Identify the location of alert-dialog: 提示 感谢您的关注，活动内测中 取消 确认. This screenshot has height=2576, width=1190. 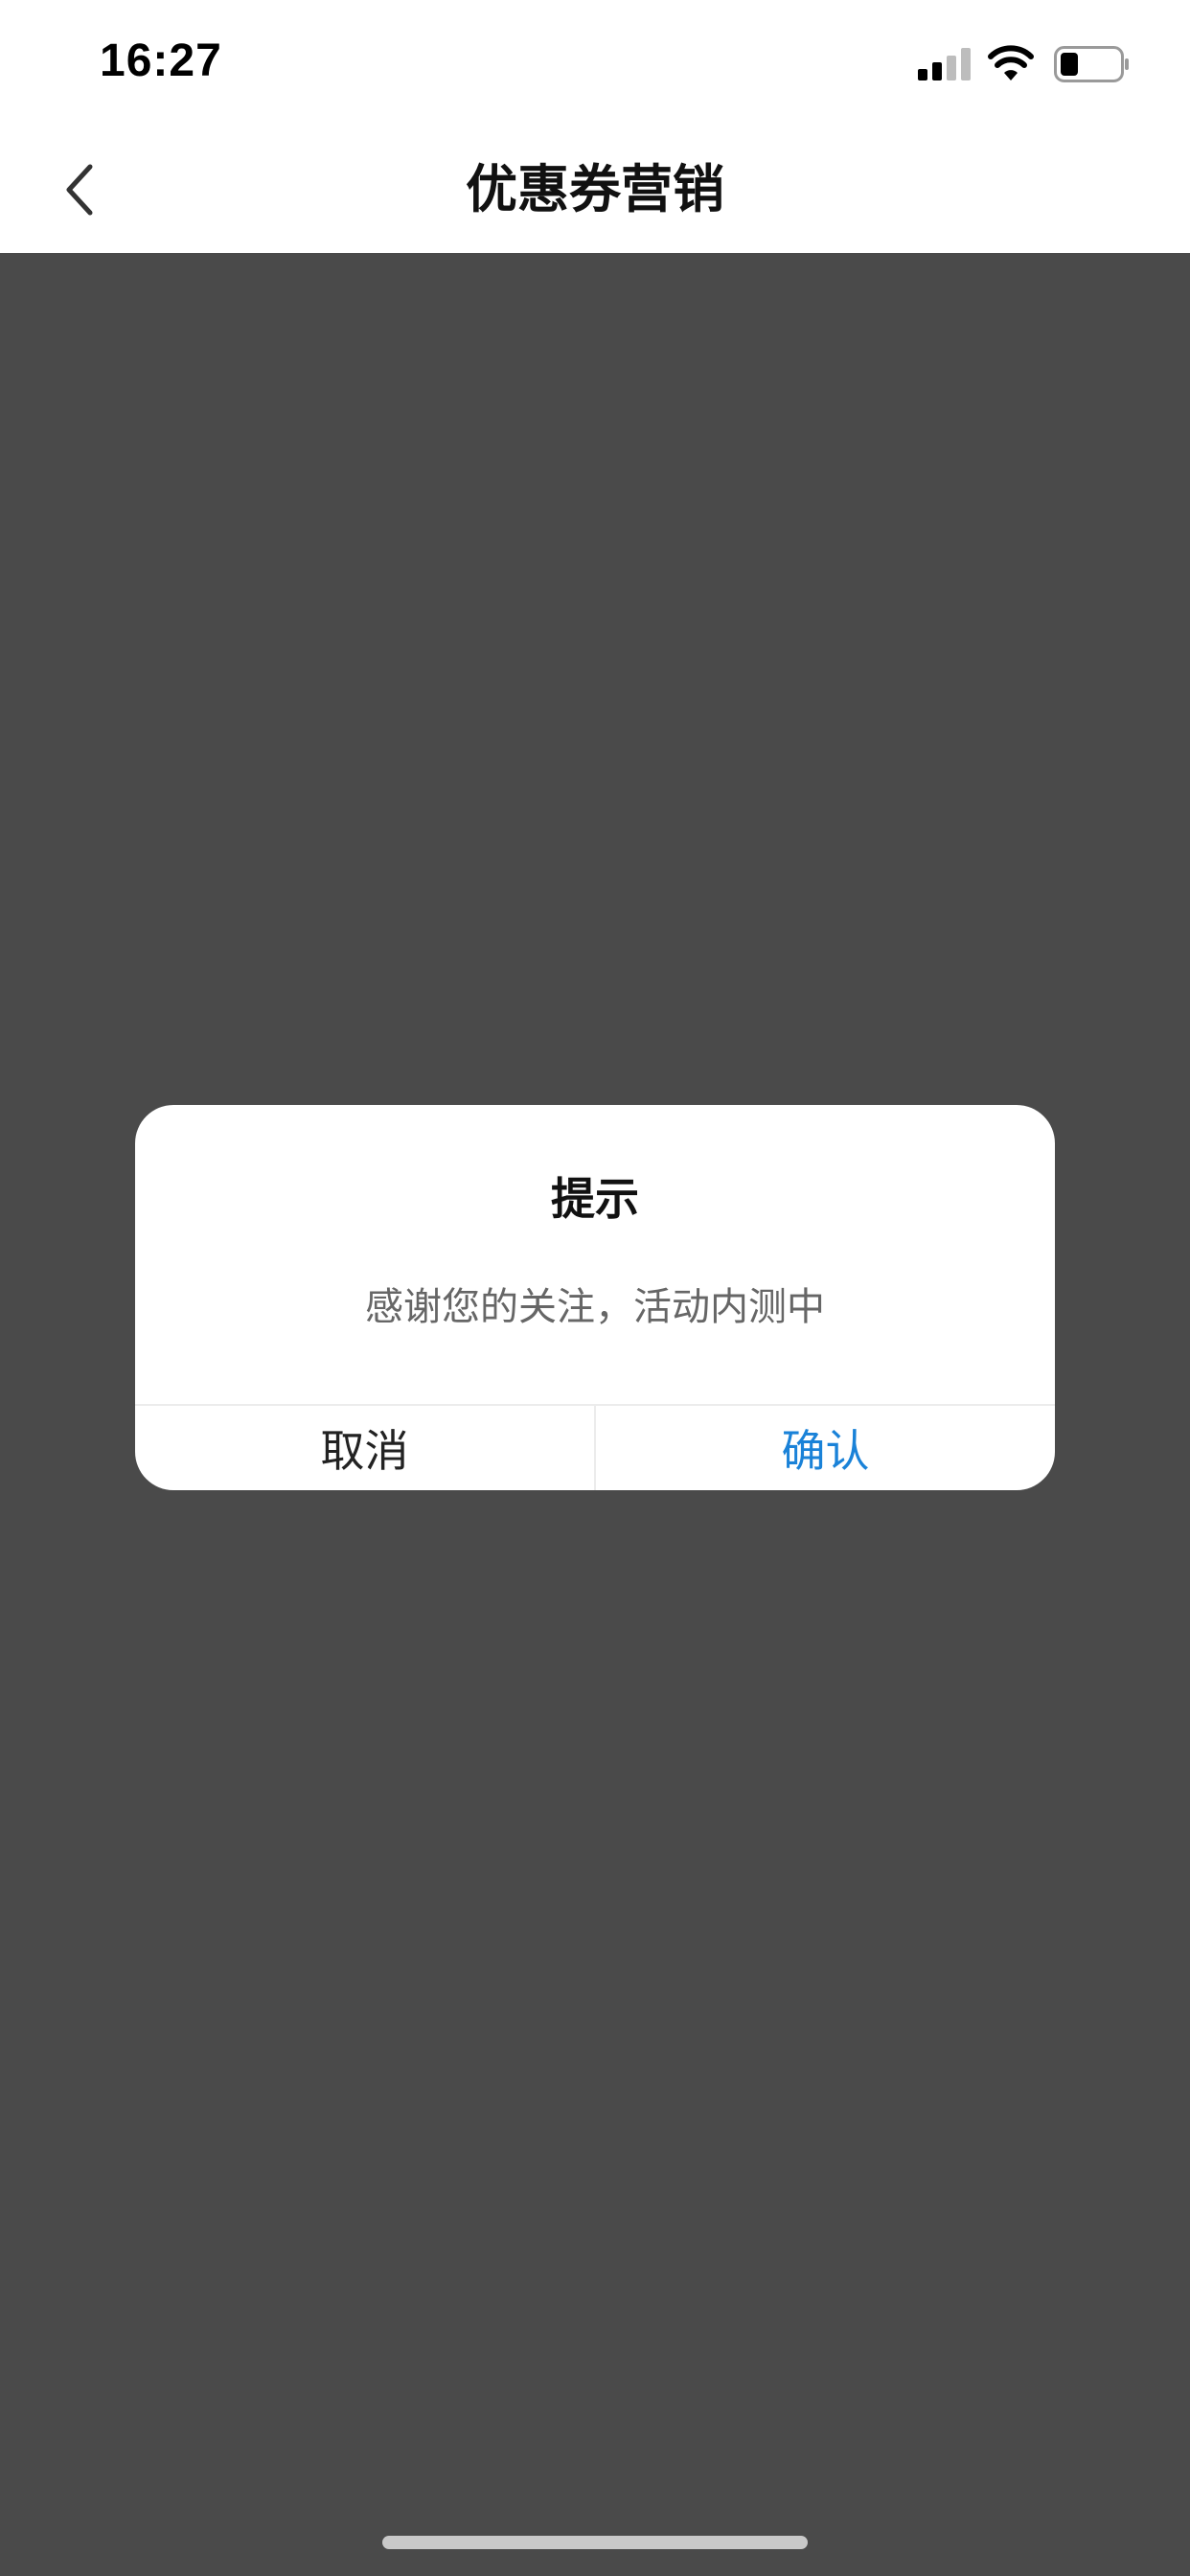
(595, 1297).